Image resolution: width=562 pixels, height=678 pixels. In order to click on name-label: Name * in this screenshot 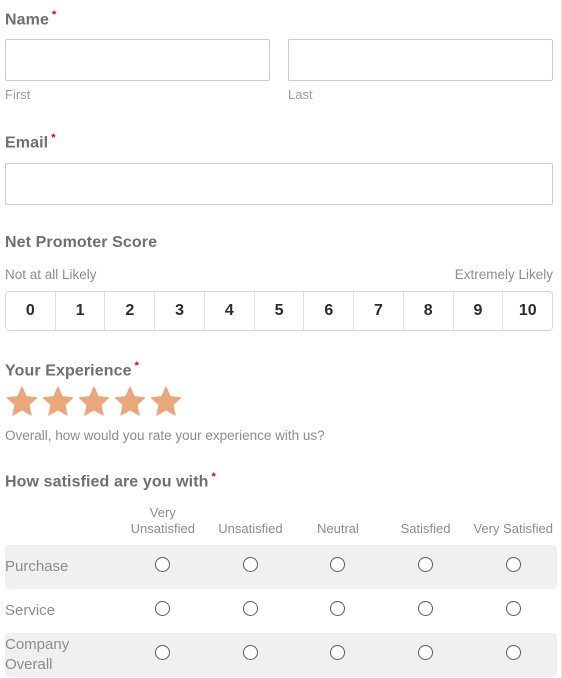, I will do `click(279, 17)`.